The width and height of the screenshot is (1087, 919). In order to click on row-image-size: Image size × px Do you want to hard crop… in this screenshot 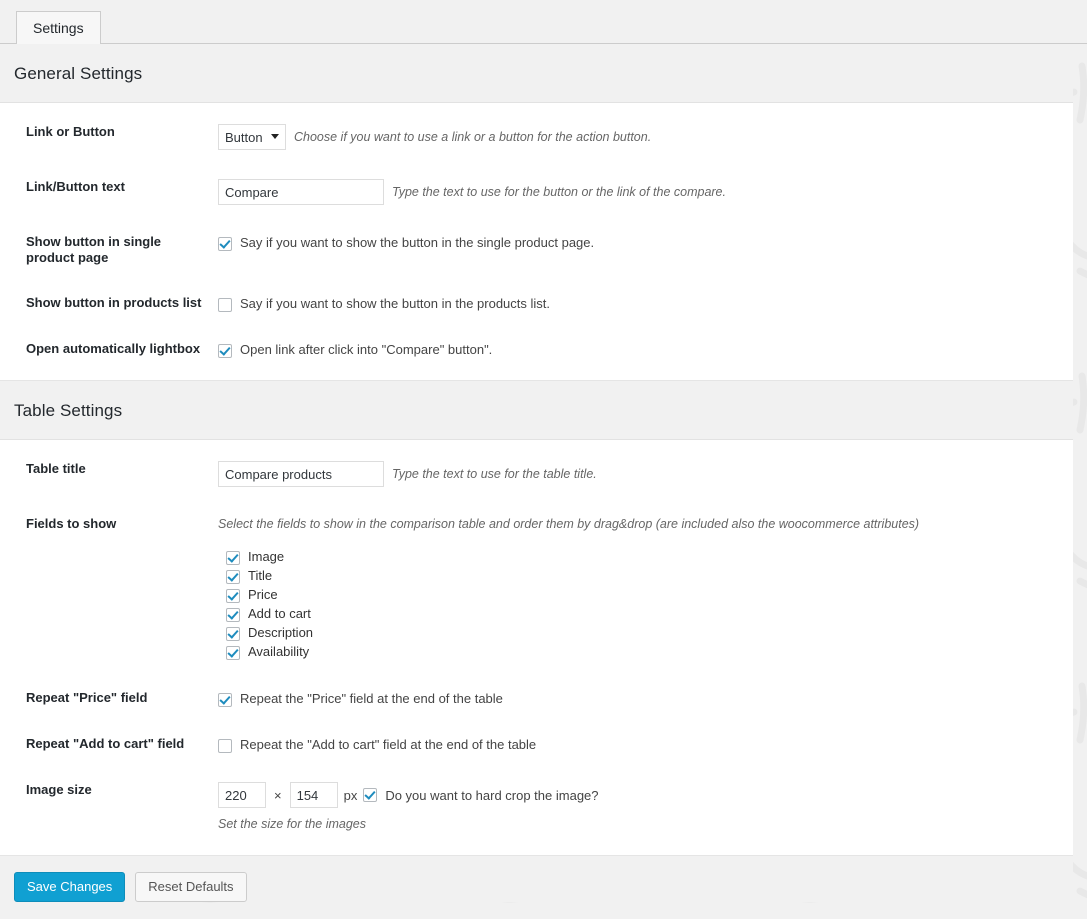, I will do `click(536, 807)`.